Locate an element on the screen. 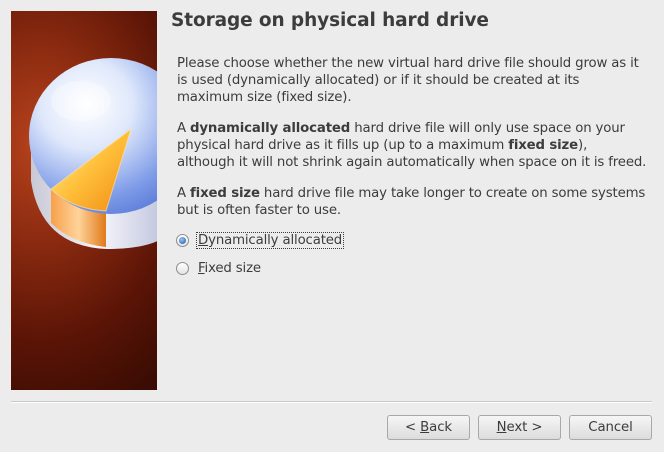  fixed-size-label: Fixed size is located at coordinates (229, 268).